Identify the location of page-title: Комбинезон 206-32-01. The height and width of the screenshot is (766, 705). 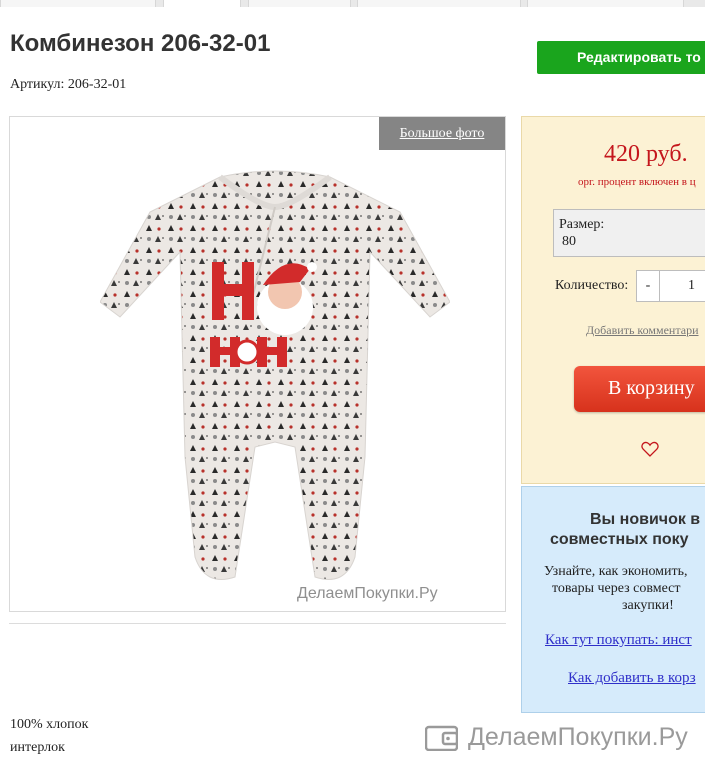
(140, 43).